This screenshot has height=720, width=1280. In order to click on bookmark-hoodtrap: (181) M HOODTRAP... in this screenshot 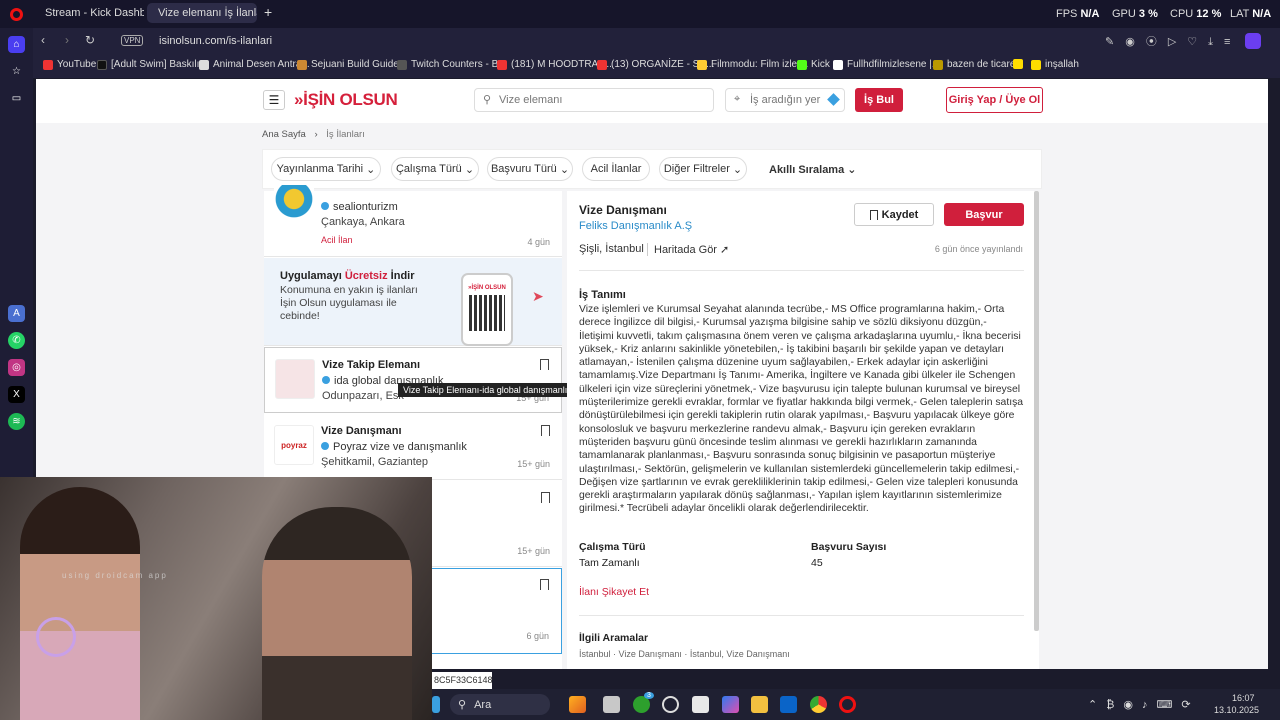, I will do `click(554, 64)`.